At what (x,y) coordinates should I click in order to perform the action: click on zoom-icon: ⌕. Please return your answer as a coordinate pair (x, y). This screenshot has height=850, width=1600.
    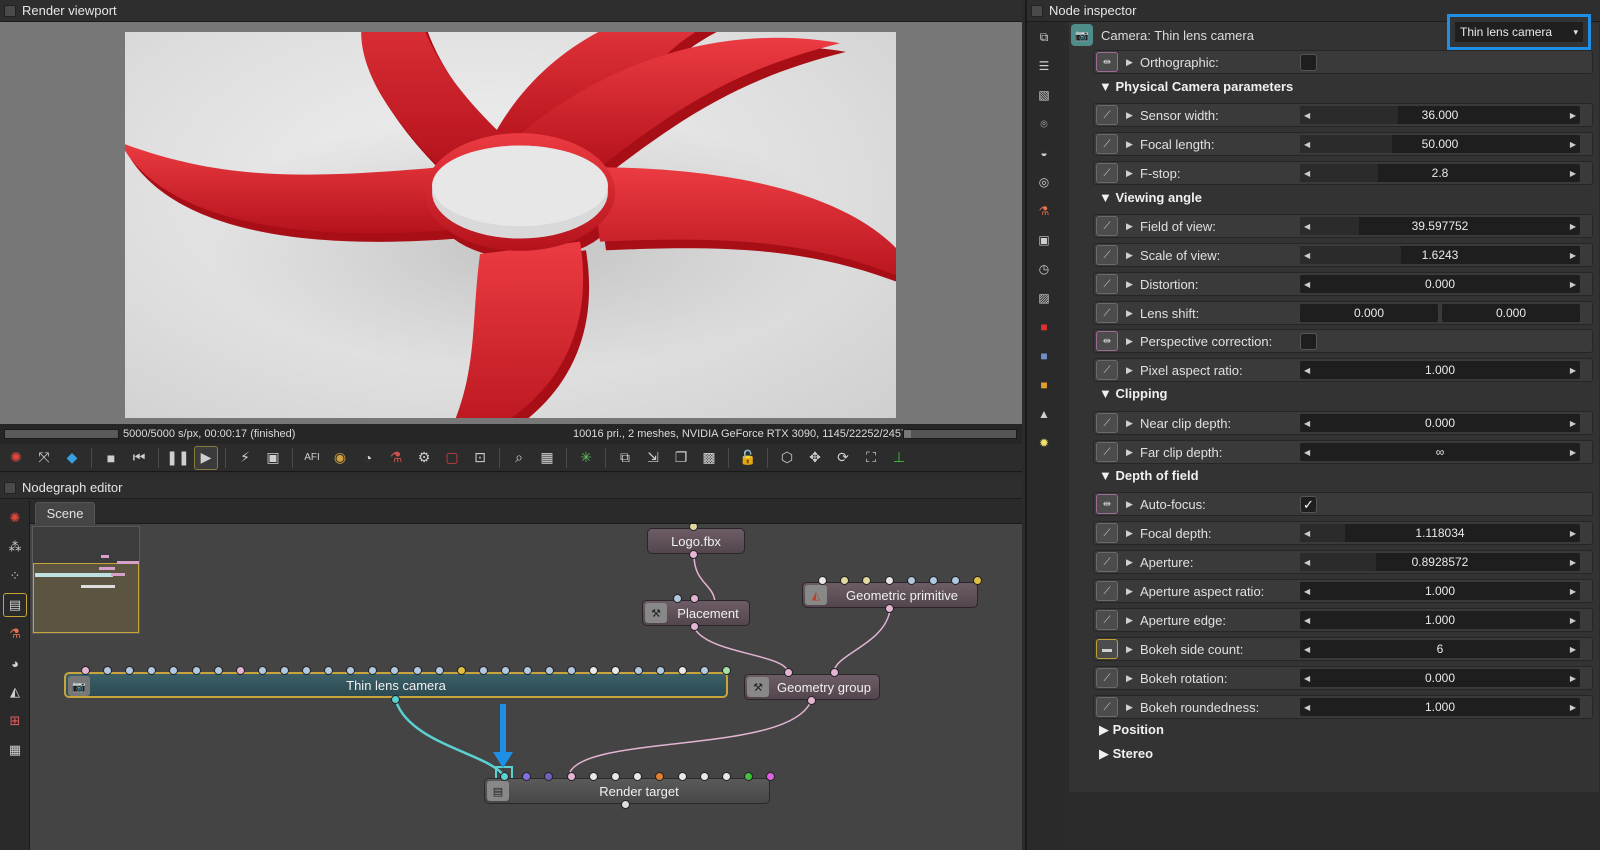
    Looking at the image, I should click on (519, 458).